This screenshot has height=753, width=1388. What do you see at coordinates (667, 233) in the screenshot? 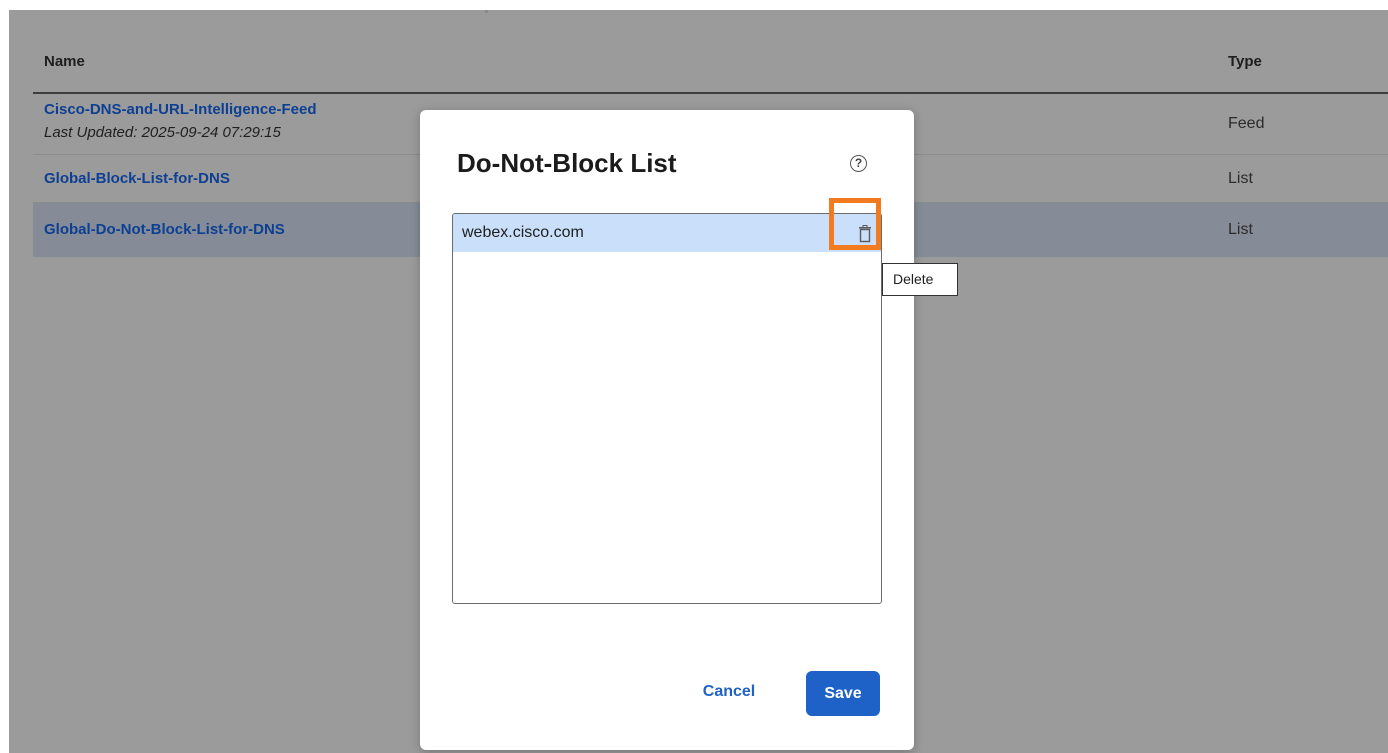
I see `list-item: webex.cisco.com` at bounding box center [667, 233].